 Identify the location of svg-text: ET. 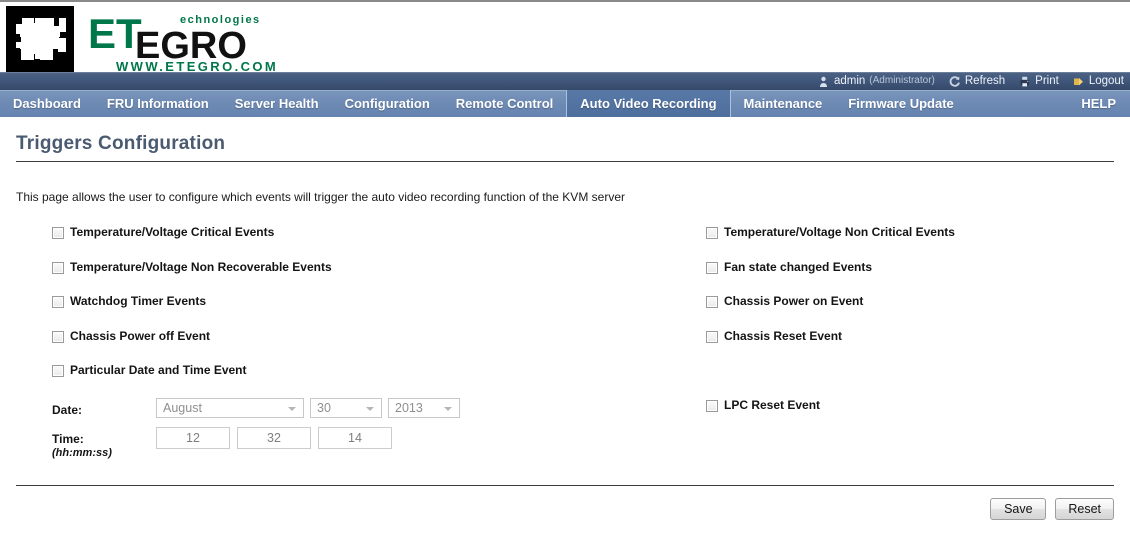
(115, 33).